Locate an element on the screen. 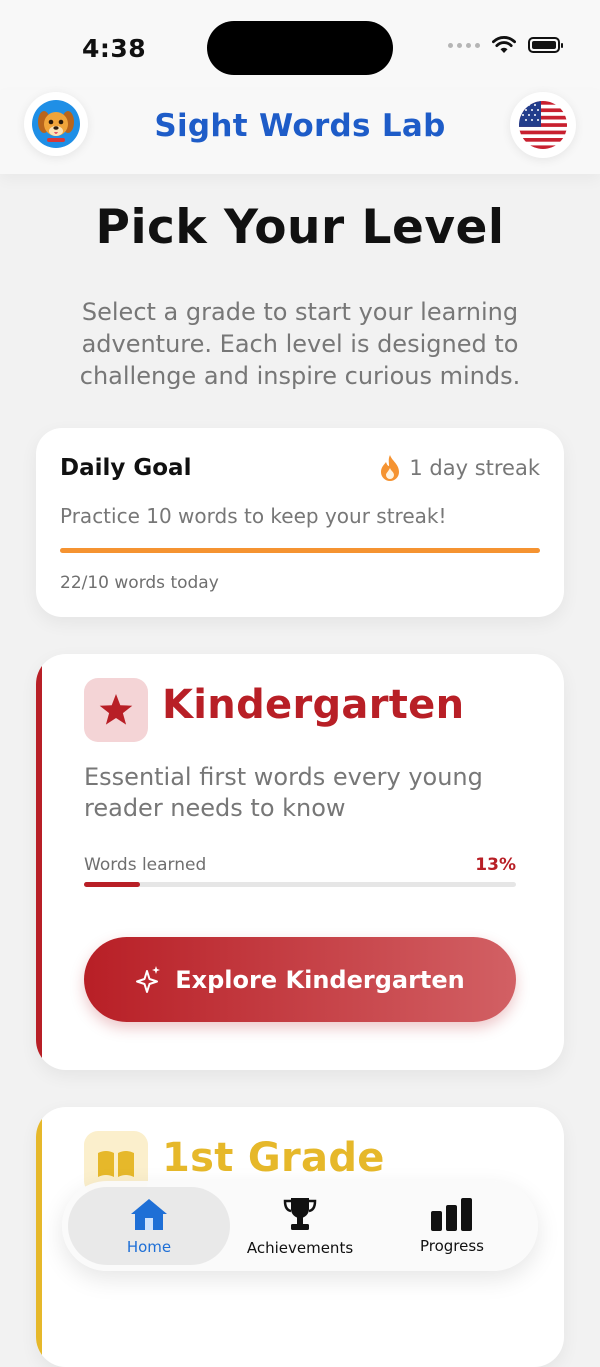  bottom-tab-bar: Home Achievements Progress is located at coordinates (300, 1226).